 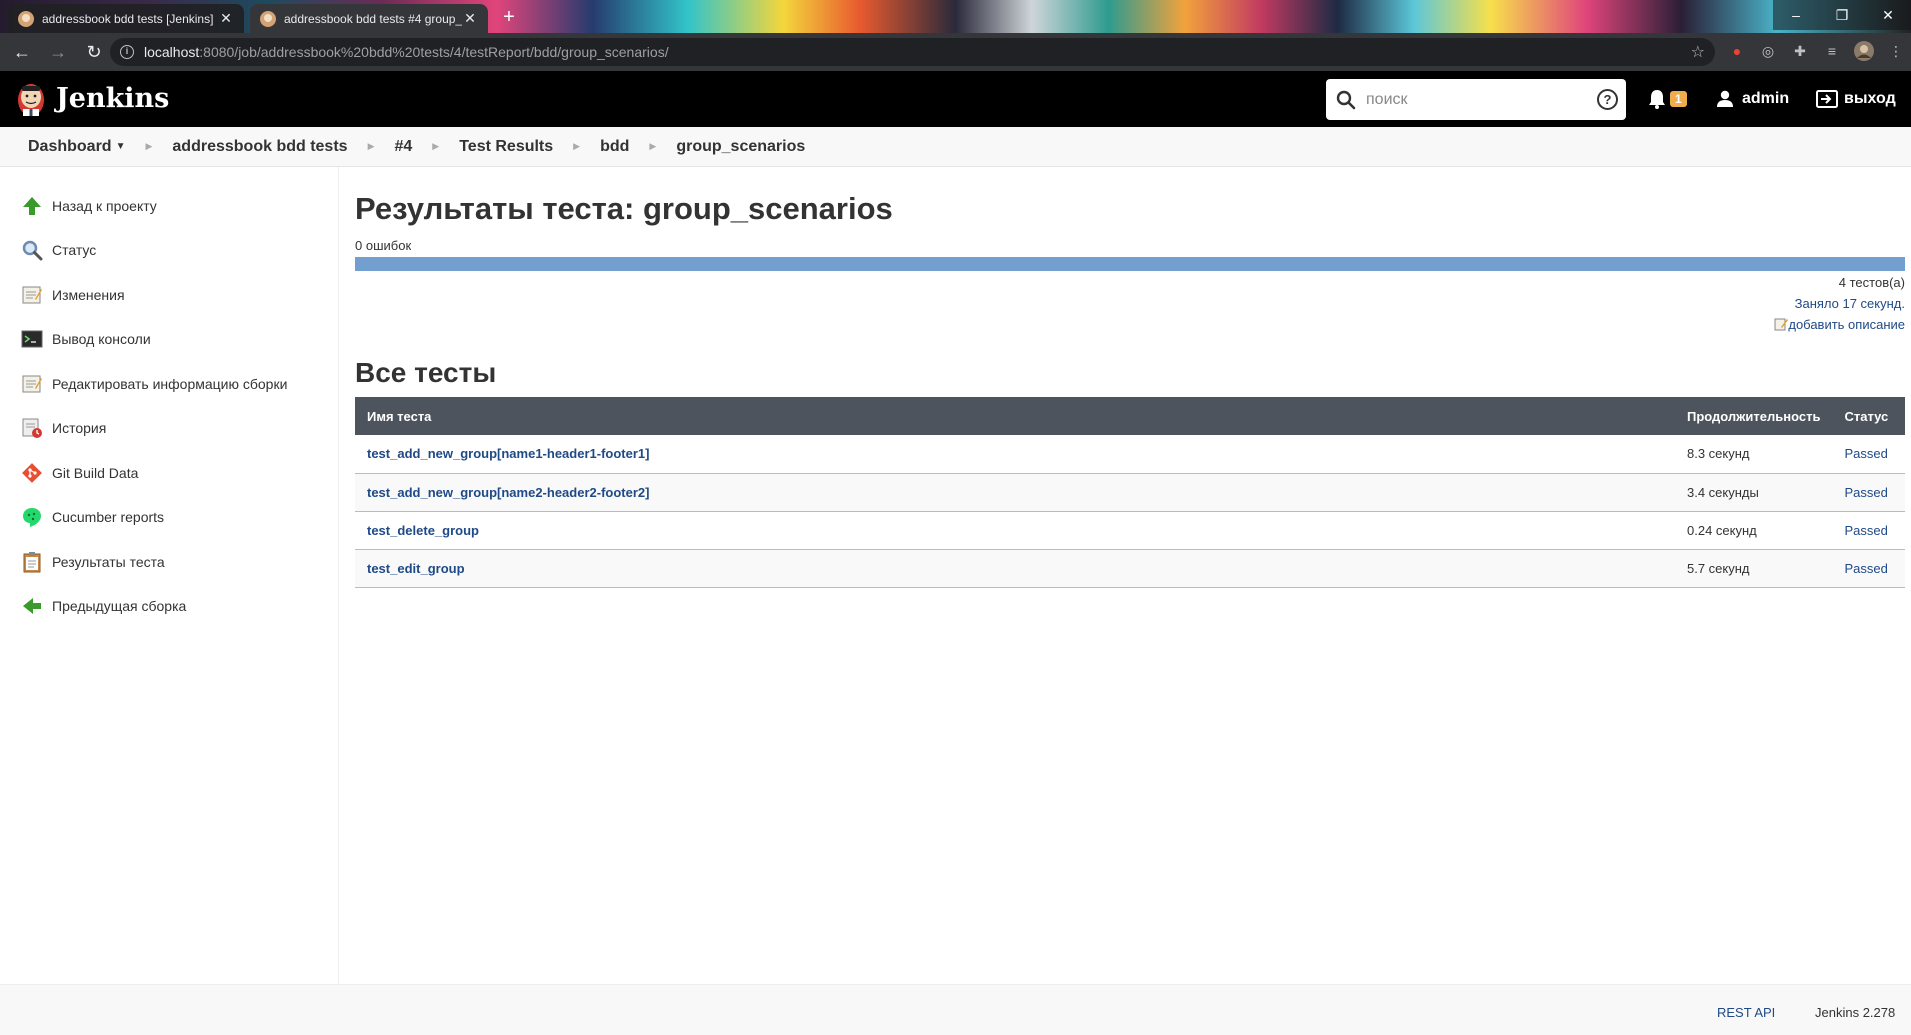 I want to click on sidebar-item-console-output: Вывод консоли, so click(x=85, y=339).